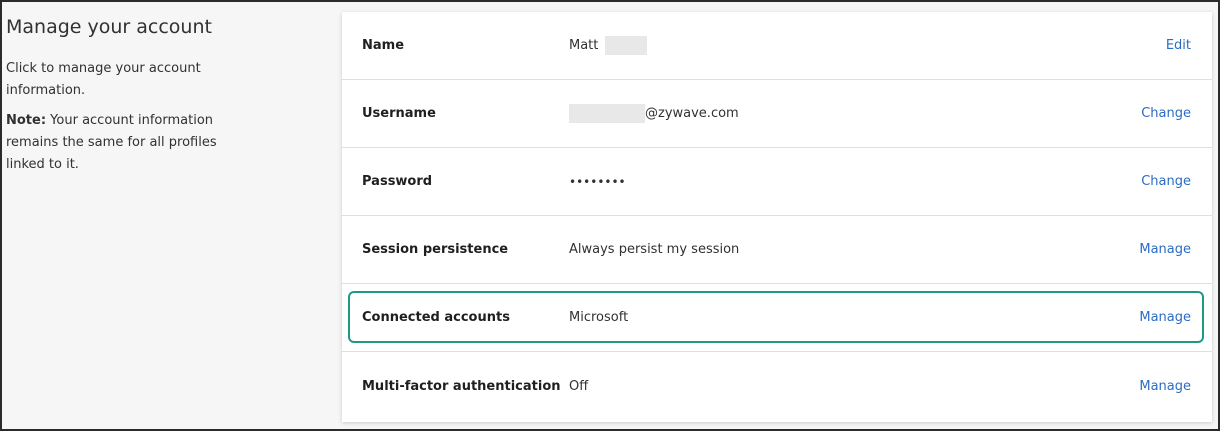  What do you see at coordinates (777, 386) in the screenshot?
I see `setting-row-mfa: Multi-factor authentication Off Manage` at bounding box center [777, 386].